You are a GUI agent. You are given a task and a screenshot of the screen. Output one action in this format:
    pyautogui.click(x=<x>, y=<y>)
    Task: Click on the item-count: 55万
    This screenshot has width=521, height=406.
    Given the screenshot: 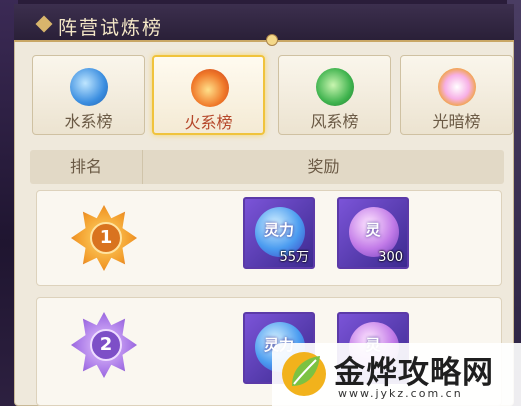 What is the action you would take?
    pyautogui.click(x=294, y=257)
    